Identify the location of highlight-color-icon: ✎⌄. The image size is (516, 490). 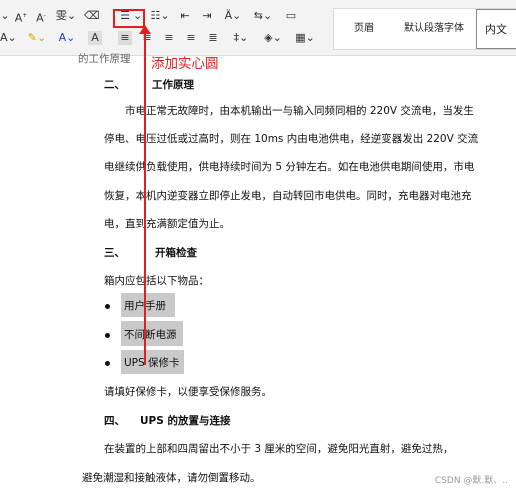
(37, 38).